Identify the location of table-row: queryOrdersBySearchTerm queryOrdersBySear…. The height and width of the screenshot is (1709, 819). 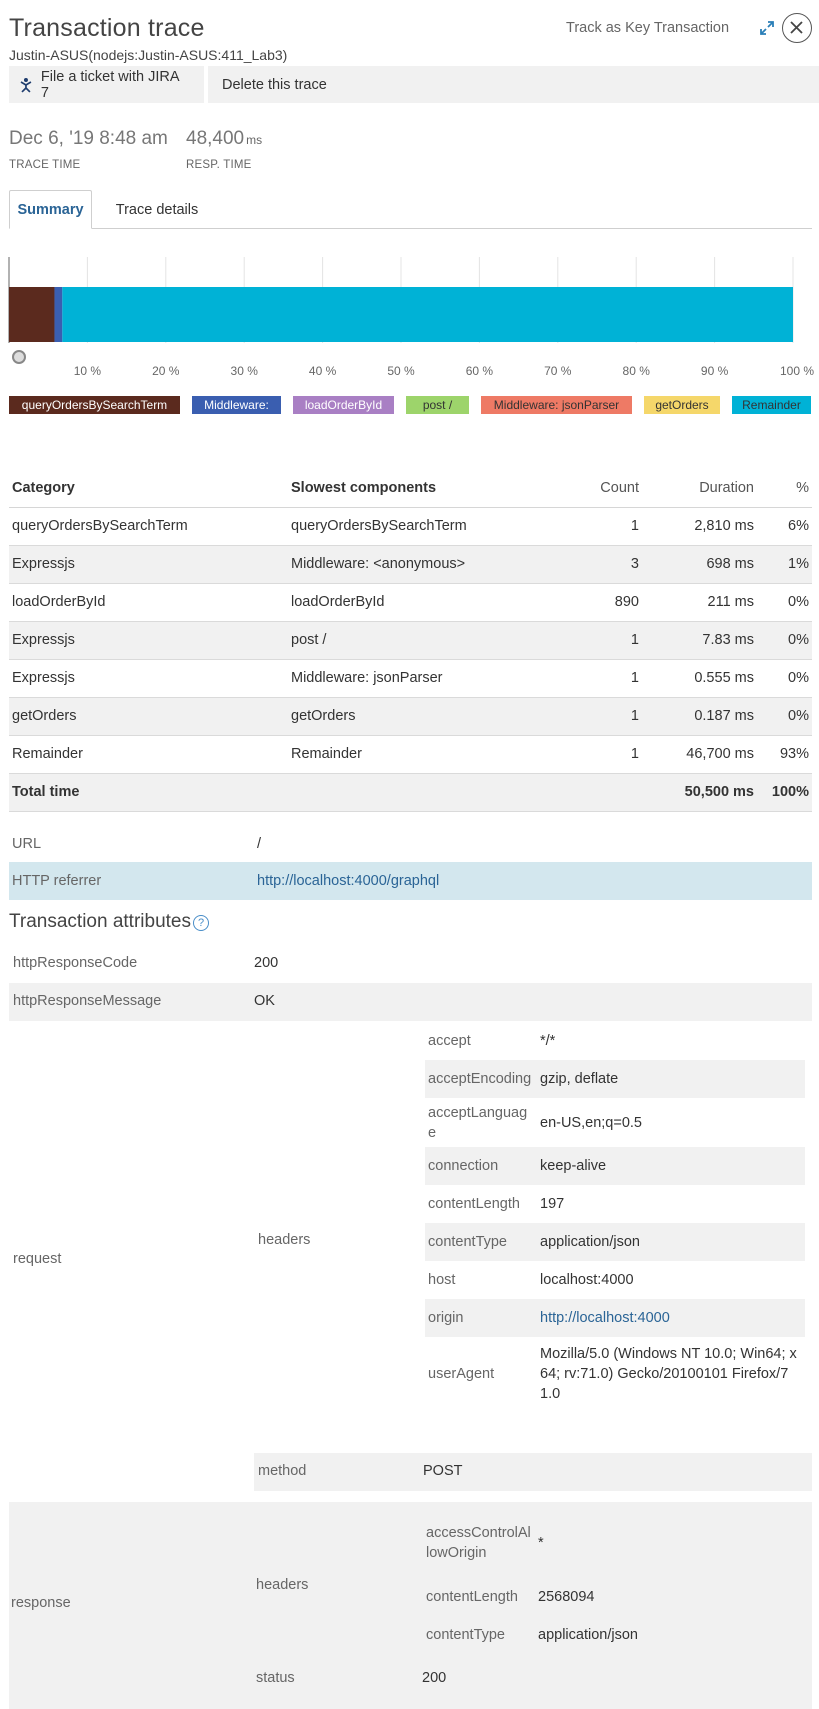
(410, 526).